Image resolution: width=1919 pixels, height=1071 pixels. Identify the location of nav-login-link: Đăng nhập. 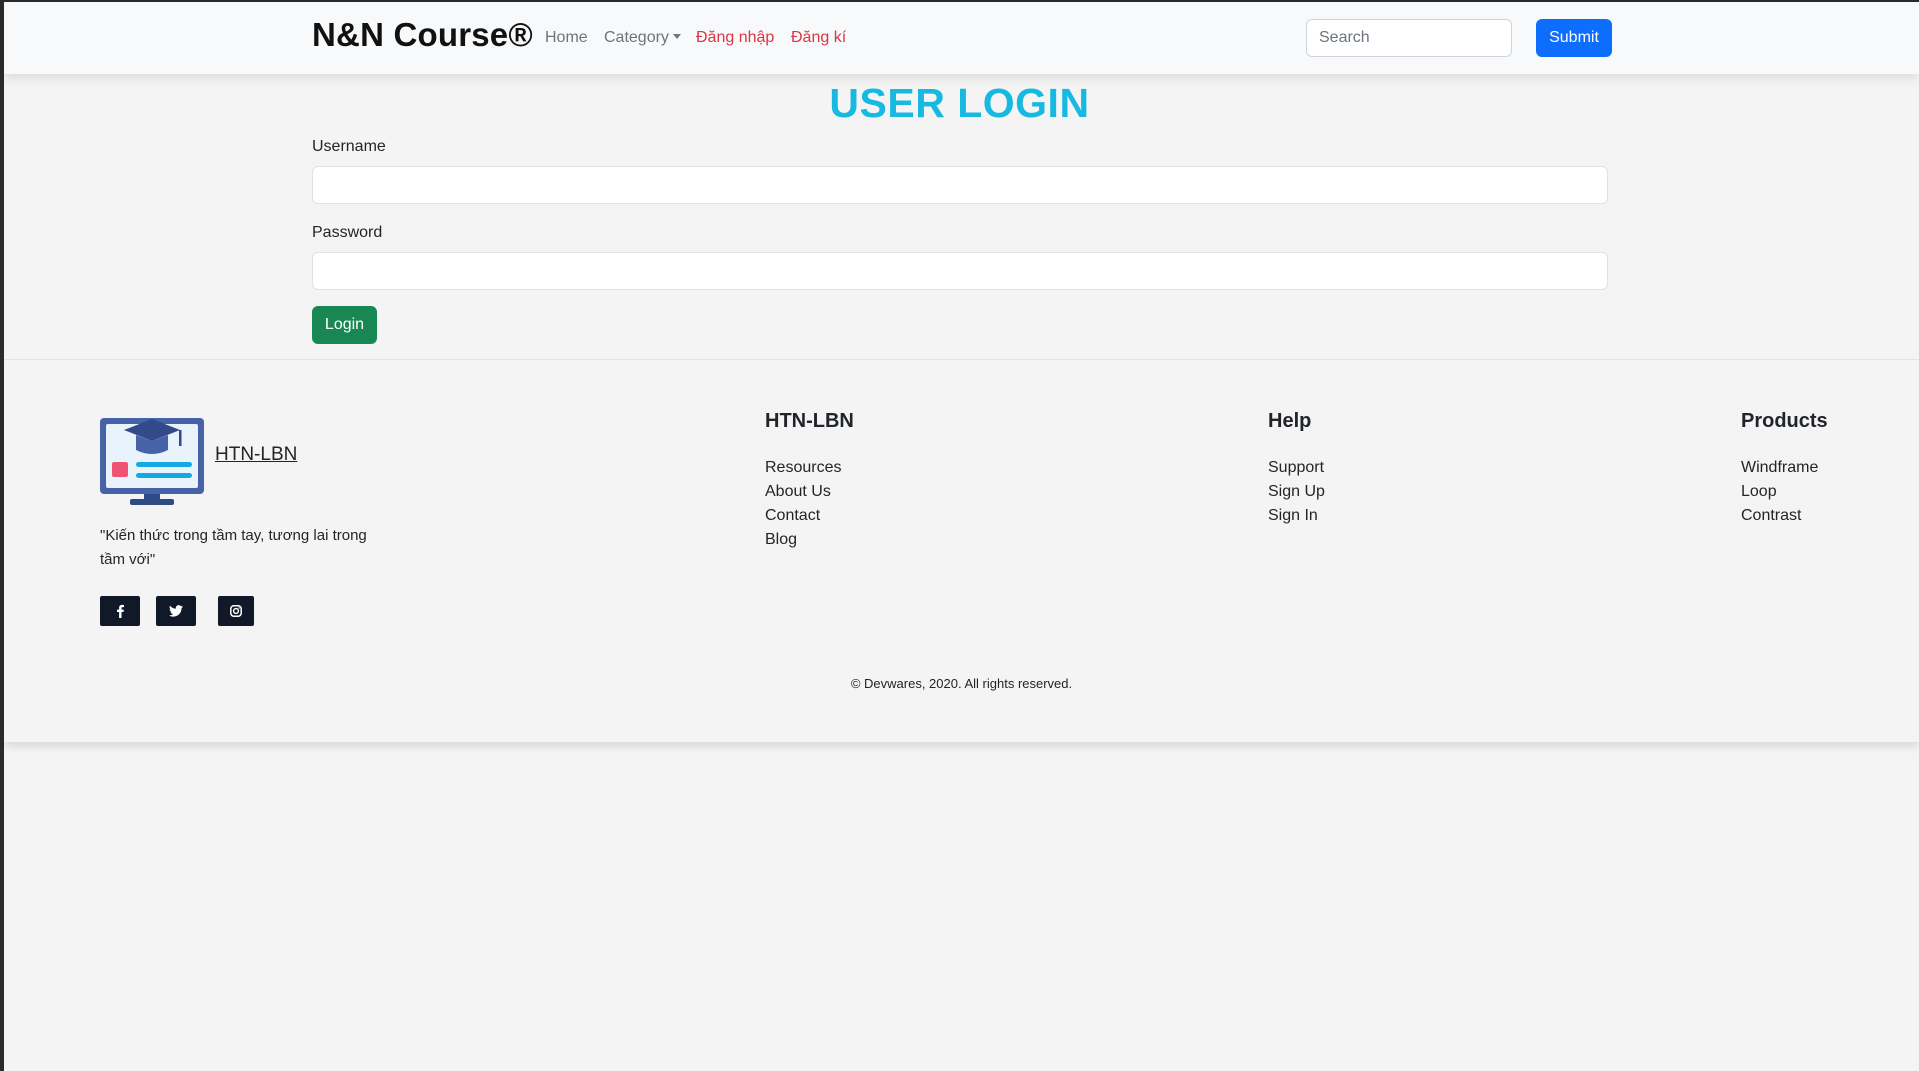
(735, 38).